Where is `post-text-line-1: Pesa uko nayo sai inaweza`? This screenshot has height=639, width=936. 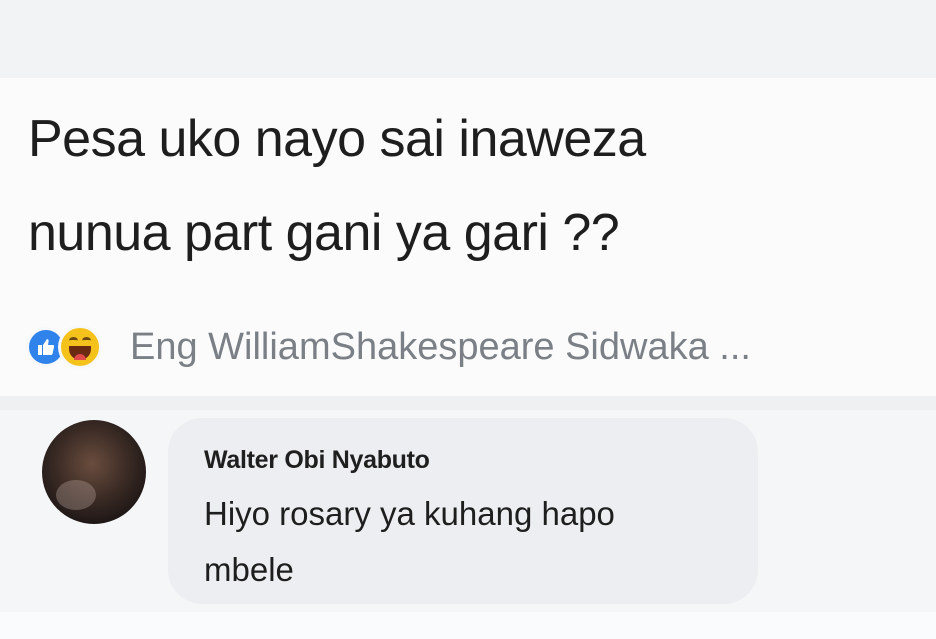 post-text-line-1: Pesa uko nayo sai inaweza is located at coordinates (337, 139).